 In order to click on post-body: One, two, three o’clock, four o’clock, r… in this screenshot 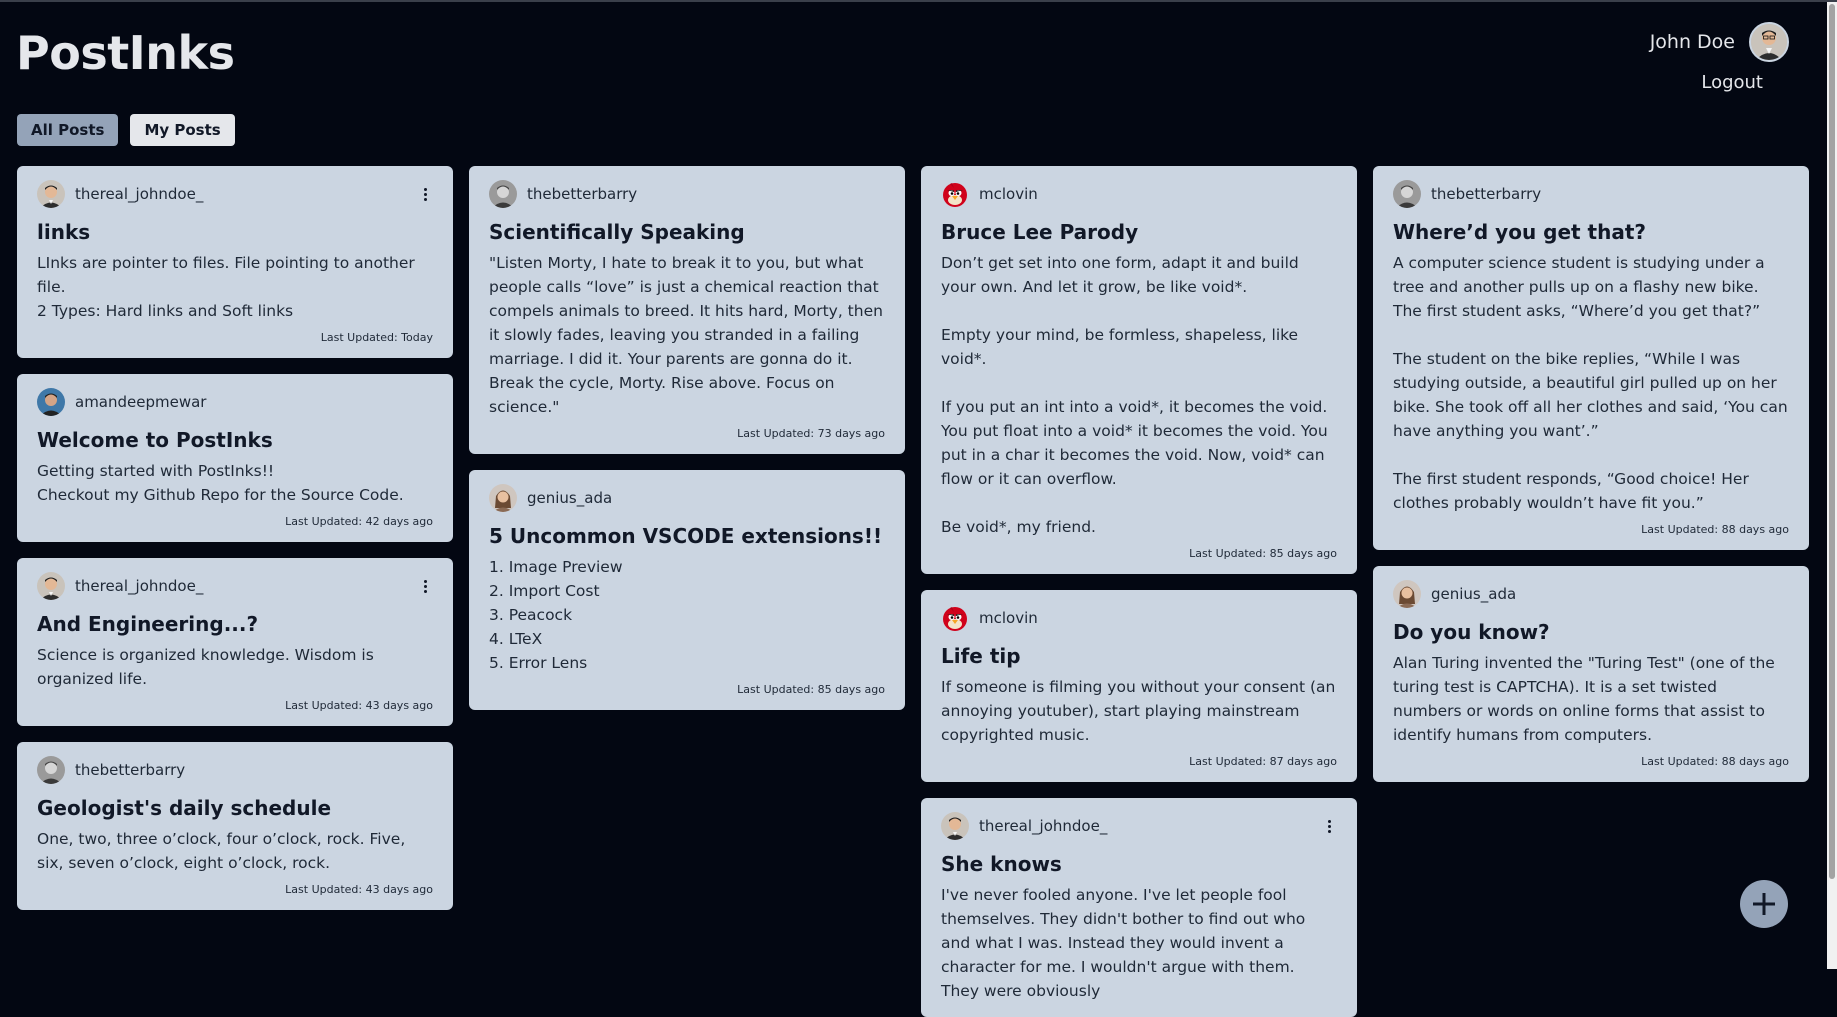, I will do `click(224, 851)`.